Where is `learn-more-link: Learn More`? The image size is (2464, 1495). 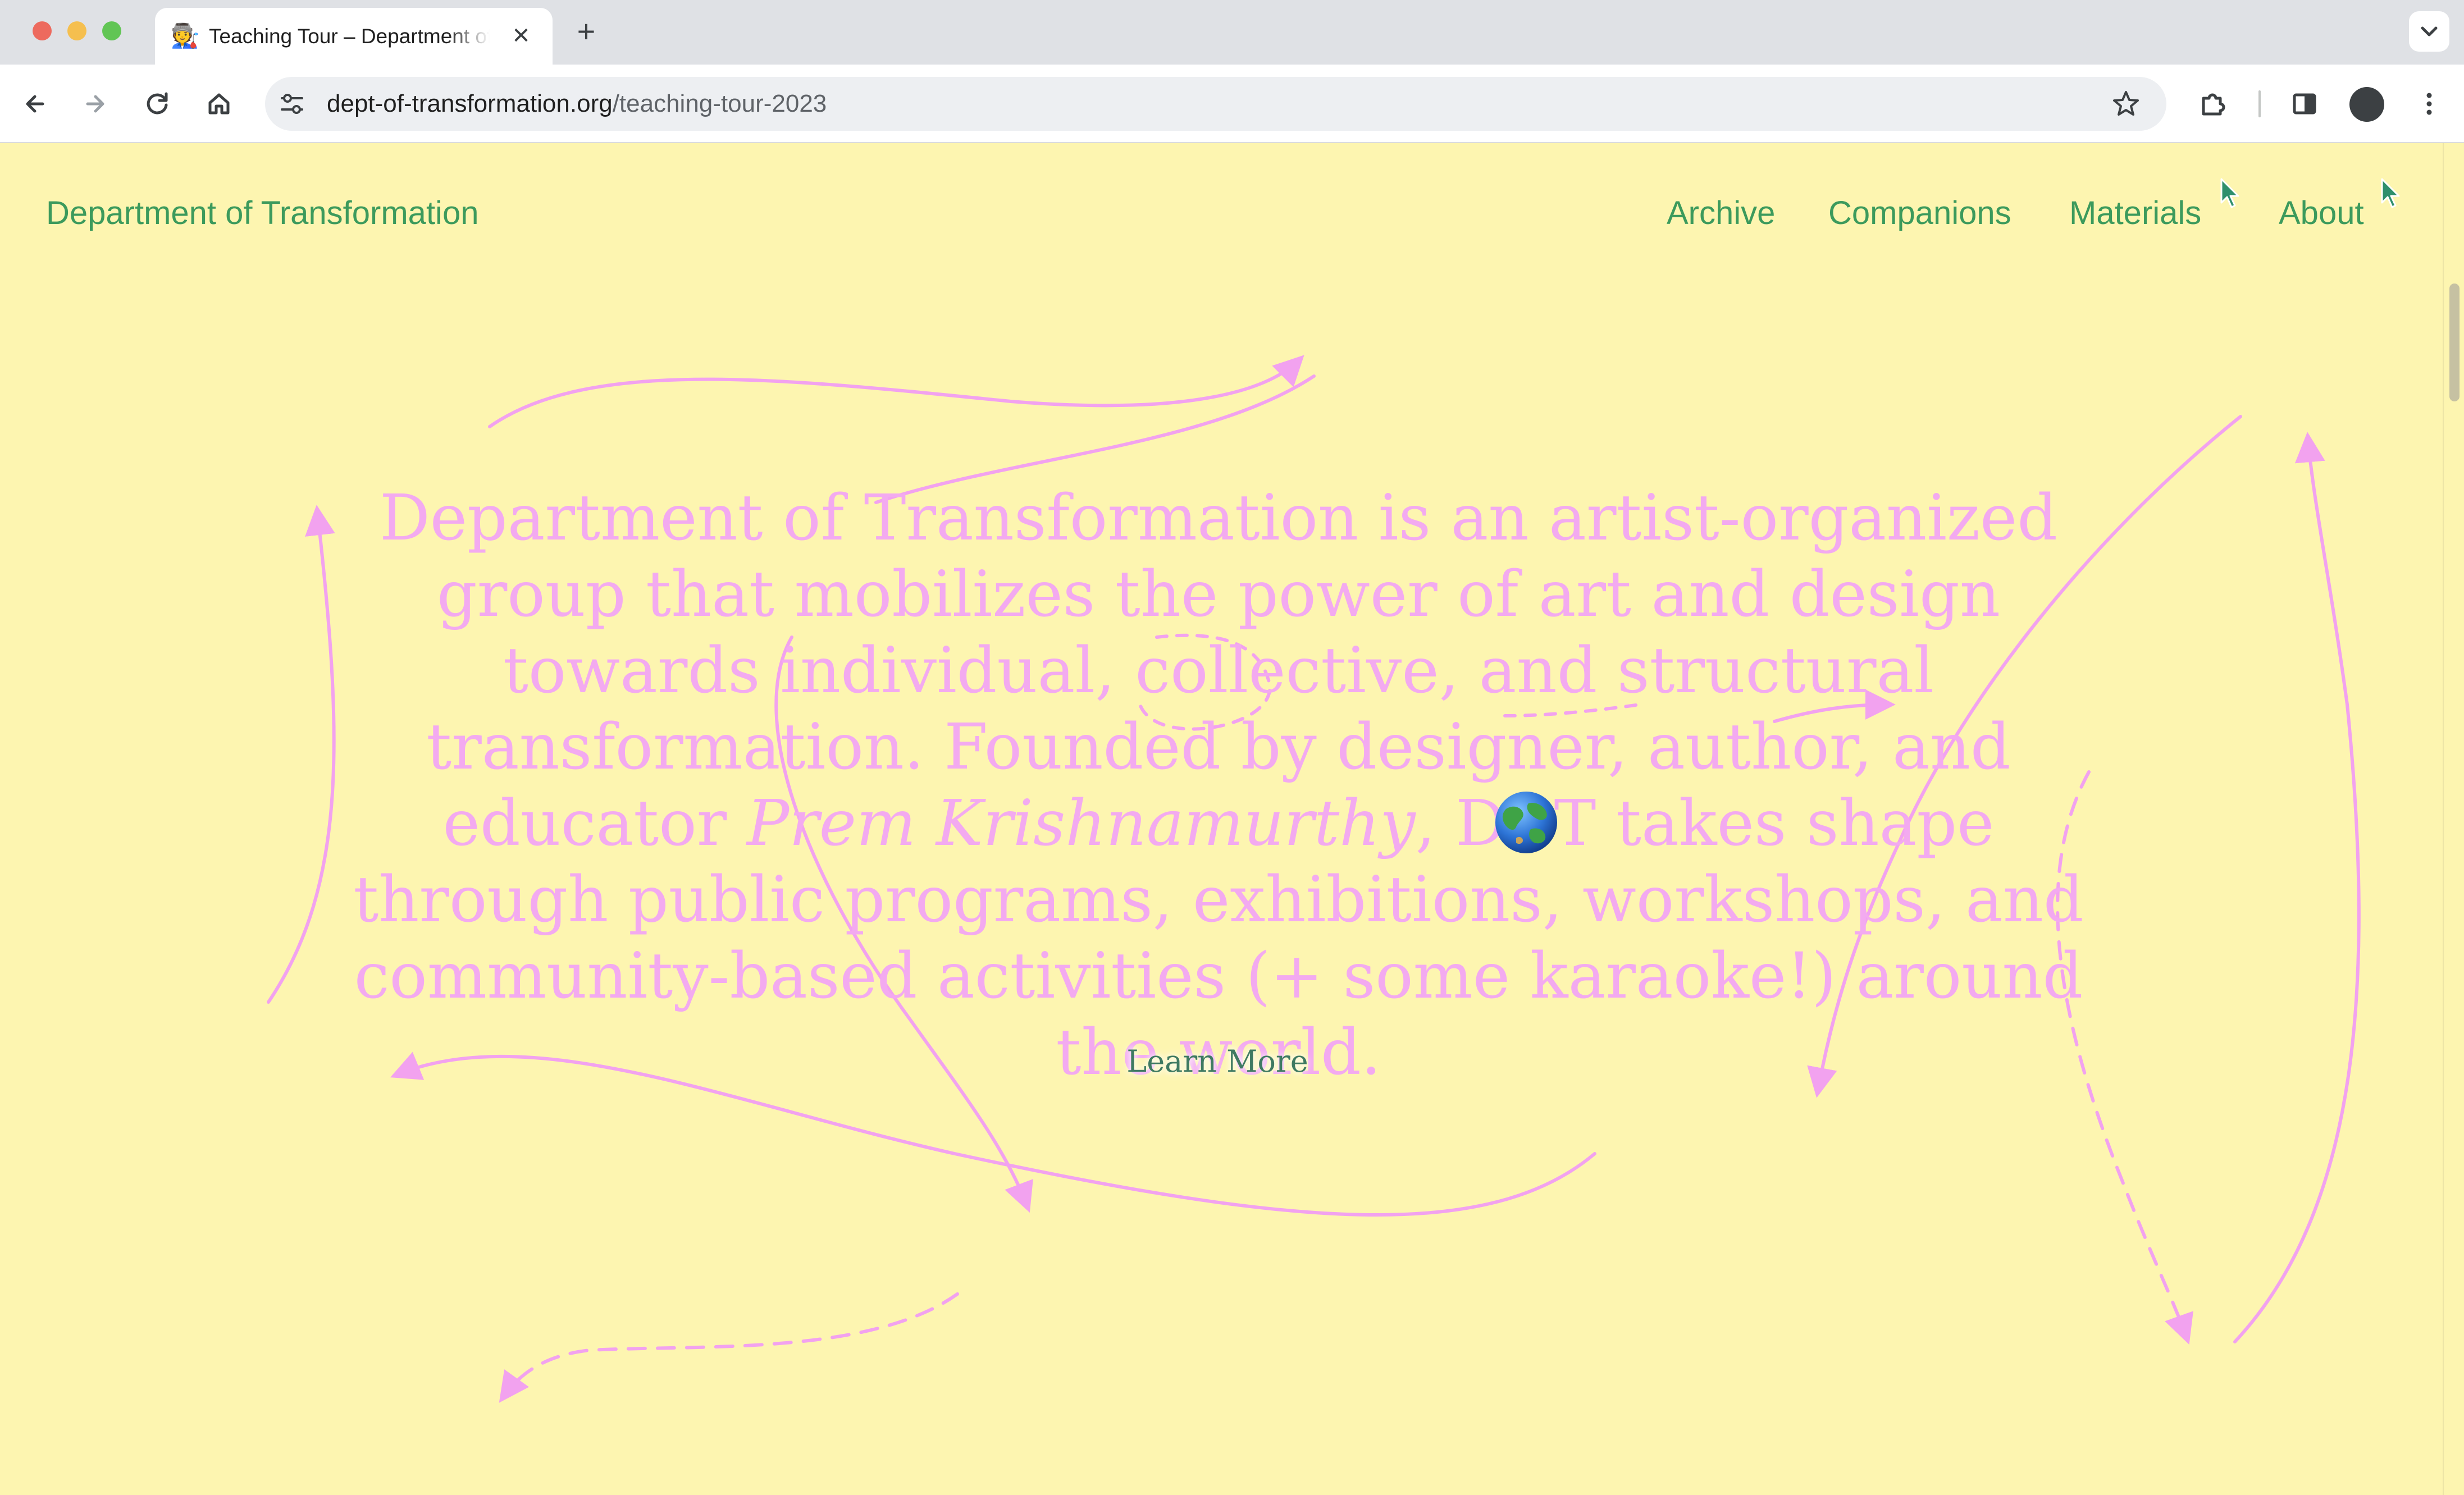
learn-more-link: Learn More is located at coordinates (1217, 1061).